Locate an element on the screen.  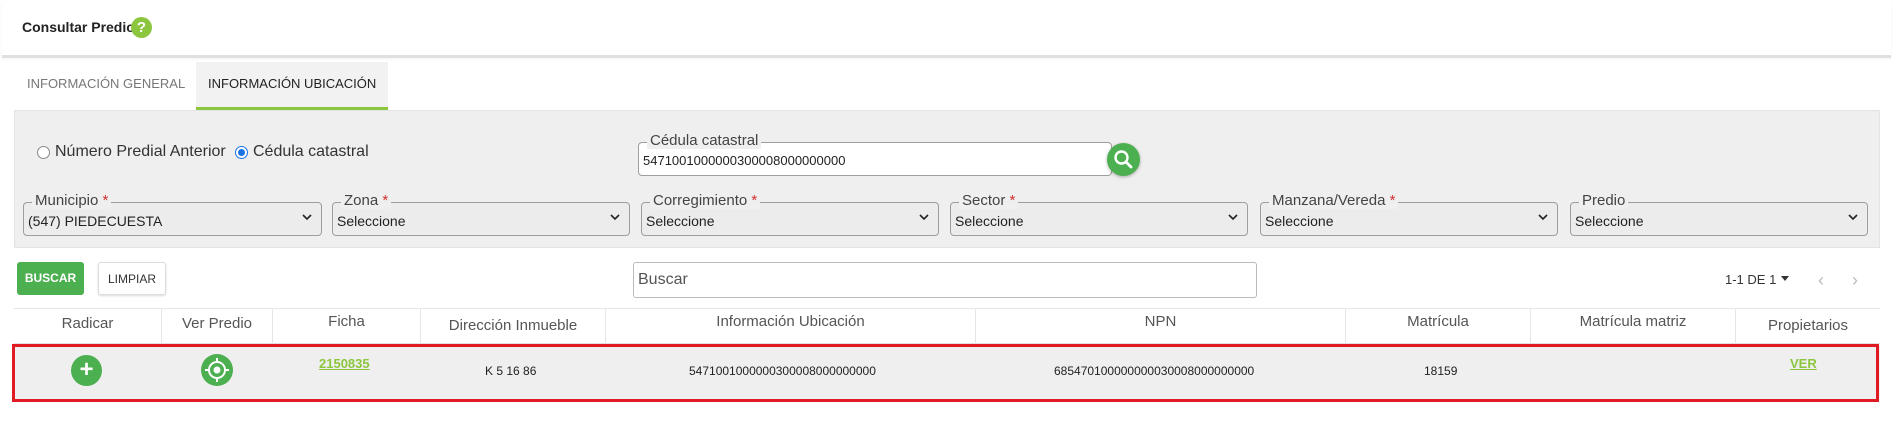
table-search-box is located at coordinates (945, 280).